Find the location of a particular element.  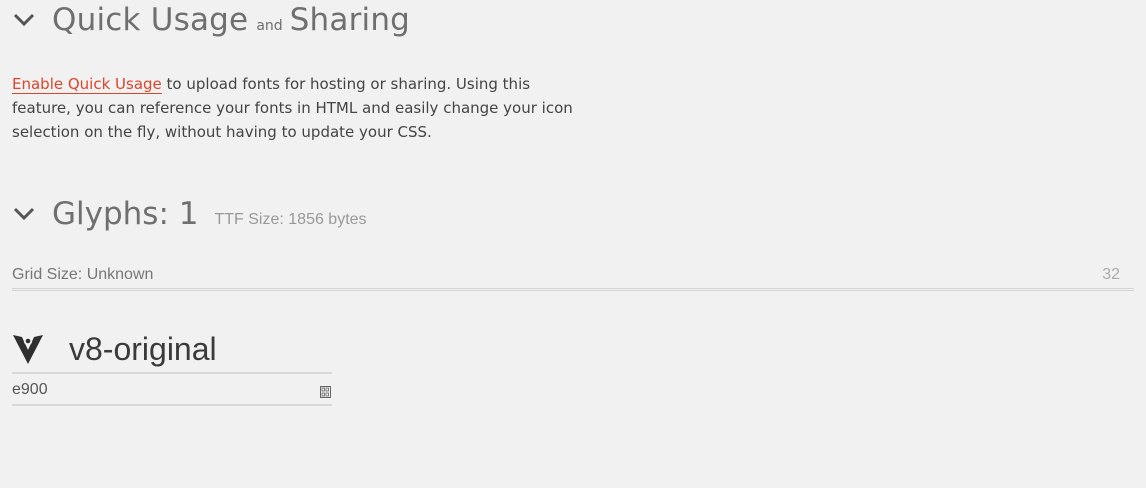

quick-usage-header: Quick Usage and Sharing is located at coordinates (211, 20).